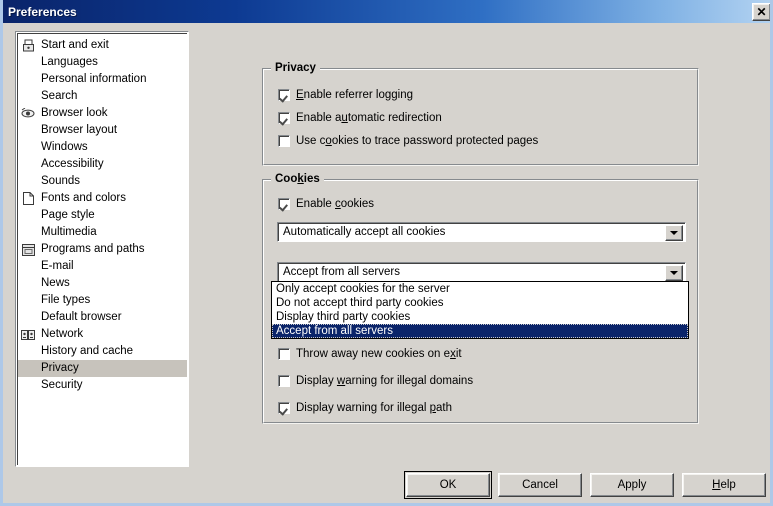  What do you see at coordinates (480, 289) in the screenshot?
I see `dropdown-option: Only accept cookies for the server` at bounding box center [480, 289].